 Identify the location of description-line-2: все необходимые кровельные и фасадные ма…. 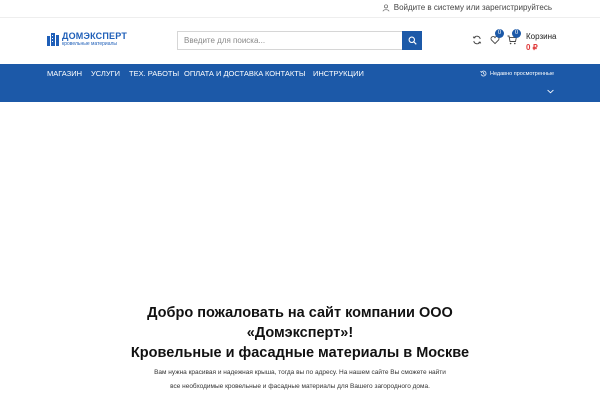
(300, 386).